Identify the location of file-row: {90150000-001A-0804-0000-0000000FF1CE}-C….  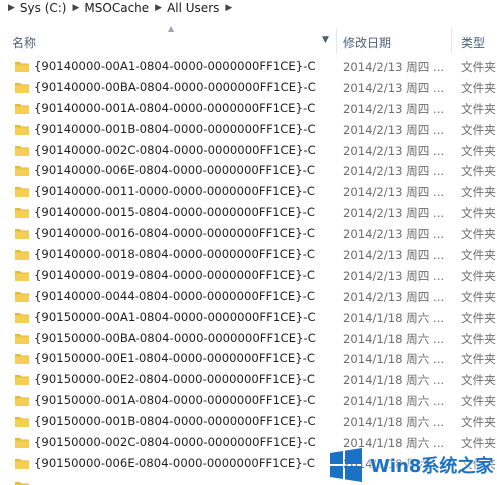
(248, 400).